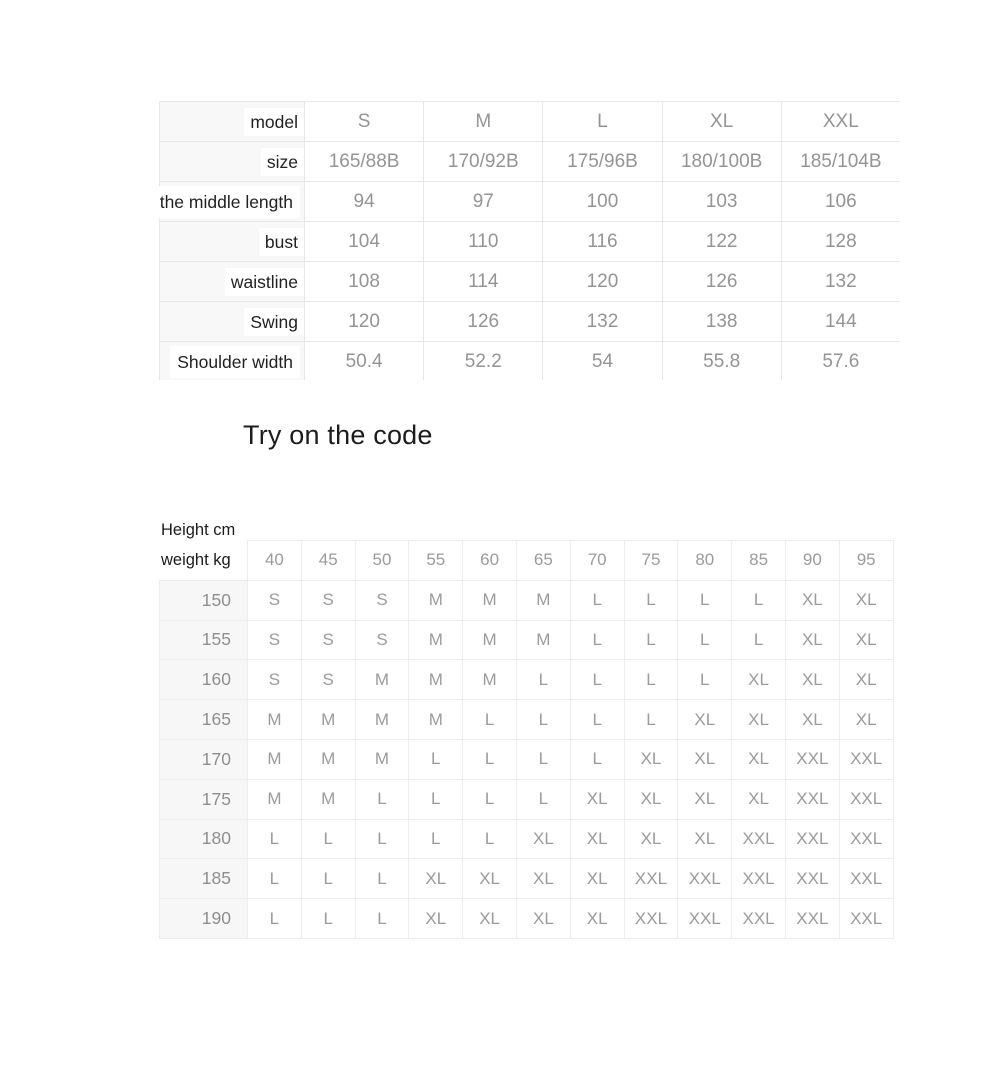 The image size is (1000, 1089). What do you see at coordinates (543, 918) in the screenshot?
I see `fit-cell-190-65: XL` at bounding box center [543, 918].